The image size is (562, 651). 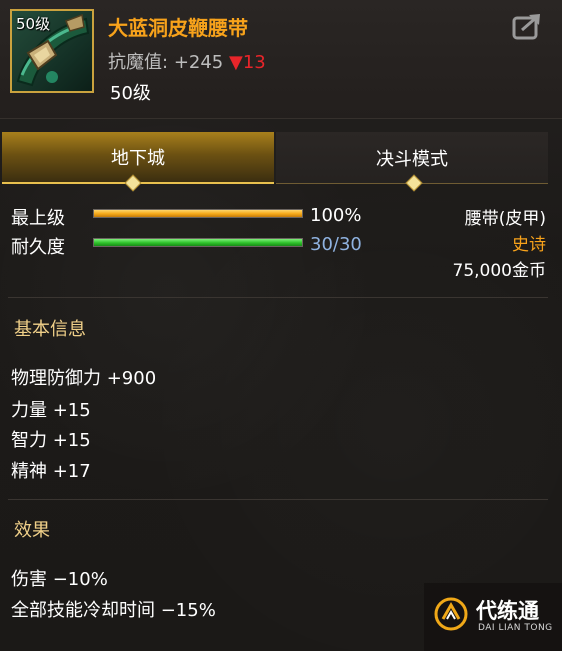 I want to click on top-level-label: 最上级, so click(x=38, y=218).